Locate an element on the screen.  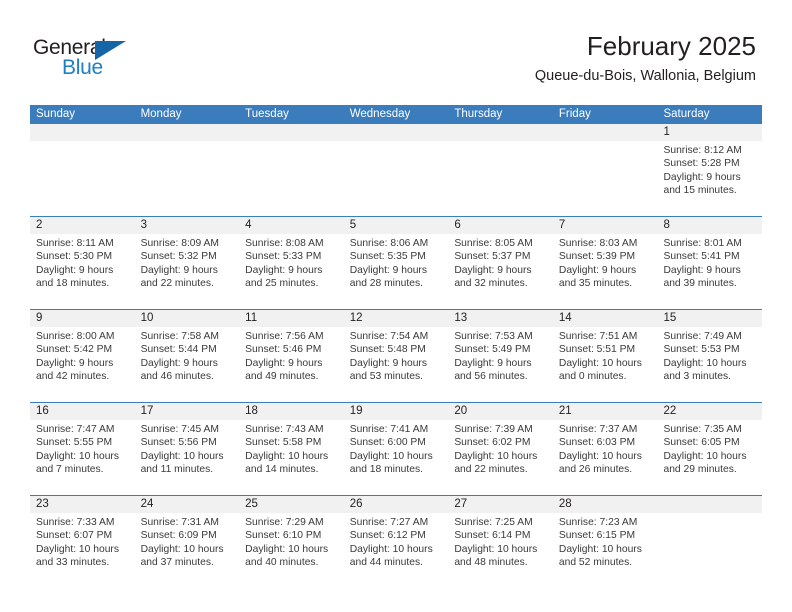
sunset-time: Sunset: 6:10 PM is located at coordinates (283, 536).